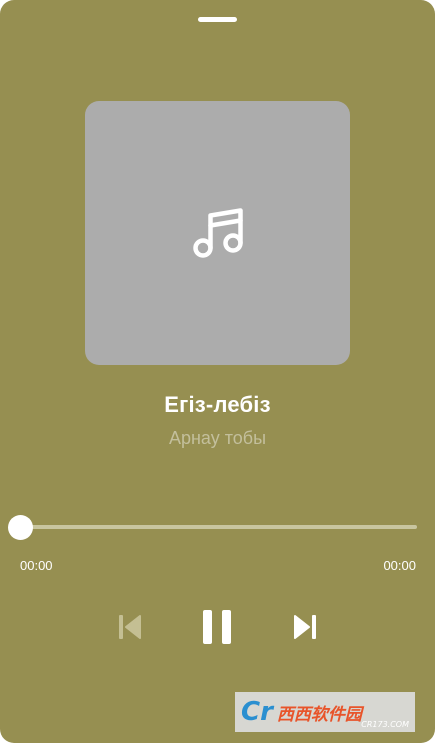 This screenshot has height=743, width=435. I want to click on pause-button, so click(217, 627).